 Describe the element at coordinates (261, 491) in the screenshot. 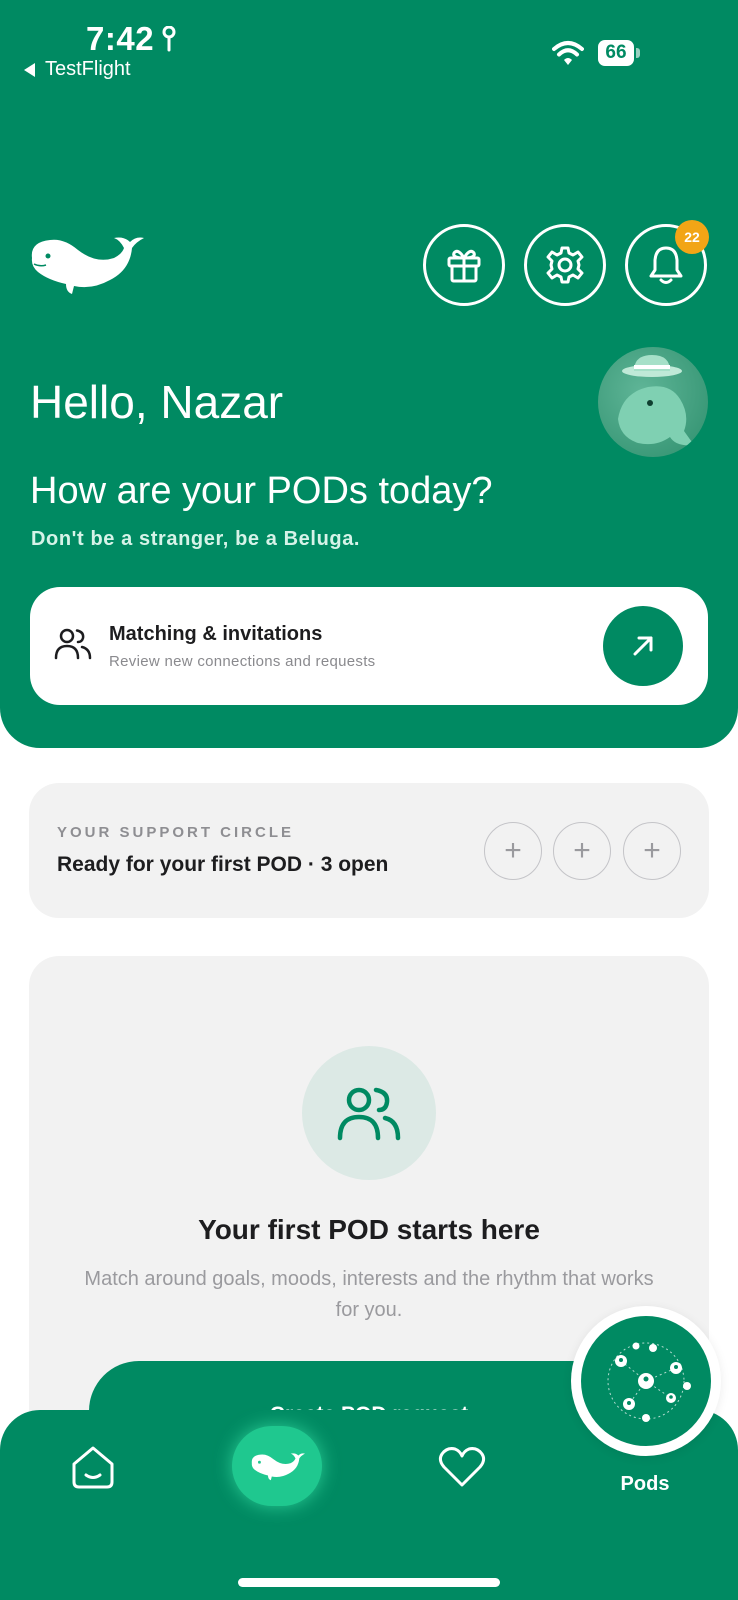

I see `page-subtitle: How are your PODs today?` at that location.